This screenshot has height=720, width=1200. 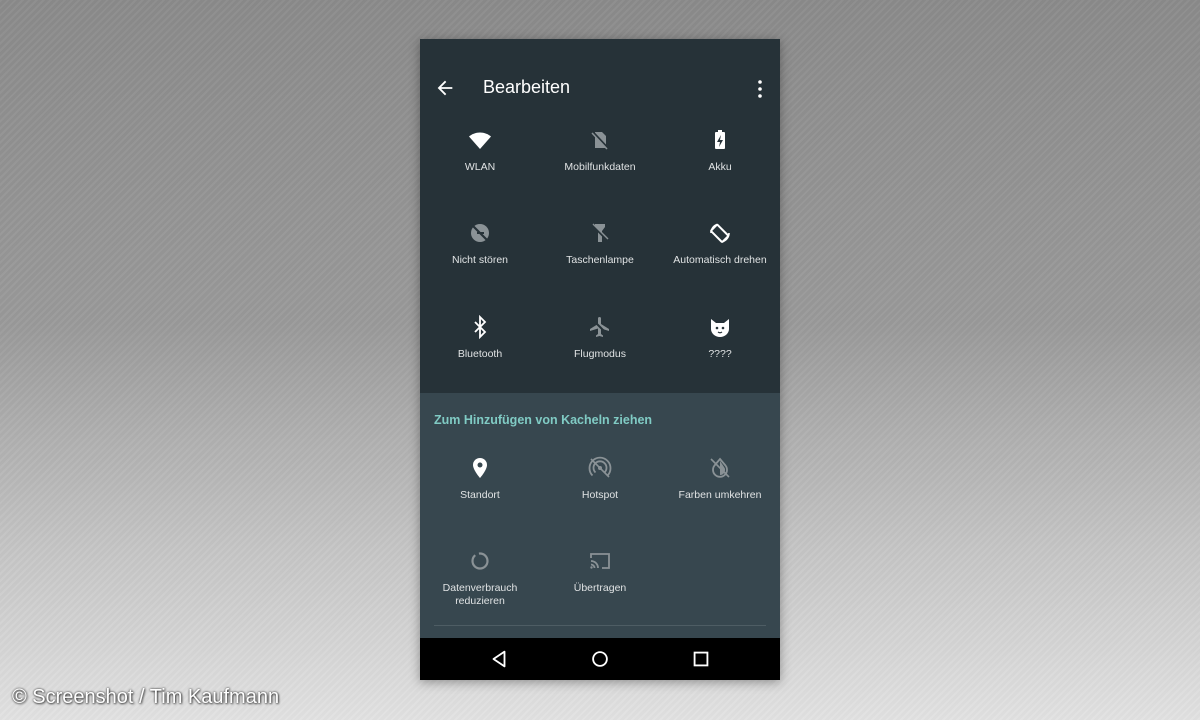 What do you see at coordinates (480, 140) in the screenshot?
I see `wifi-icon` at bounding box center [480, 140].